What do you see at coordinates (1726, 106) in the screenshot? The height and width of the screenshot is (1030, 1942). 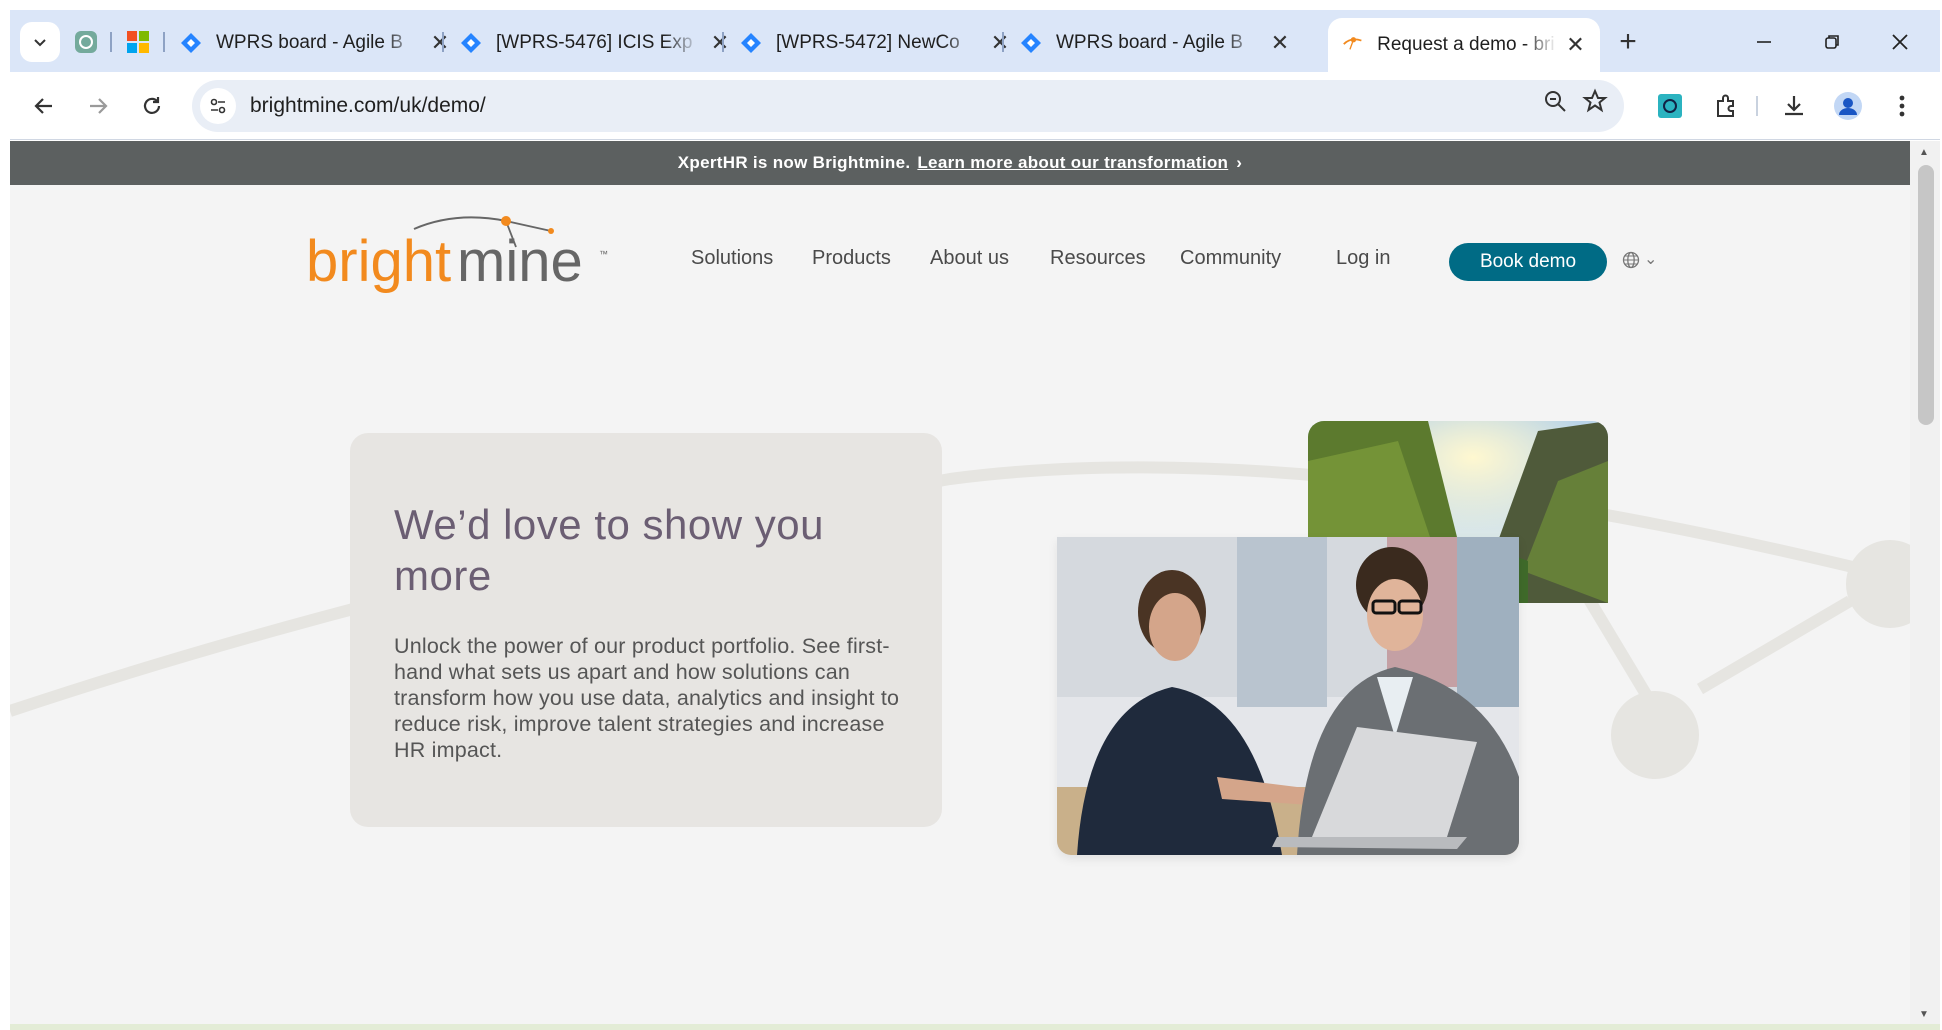 I see `extensions-puzzle-icon` at bounding box center [1726, 106].